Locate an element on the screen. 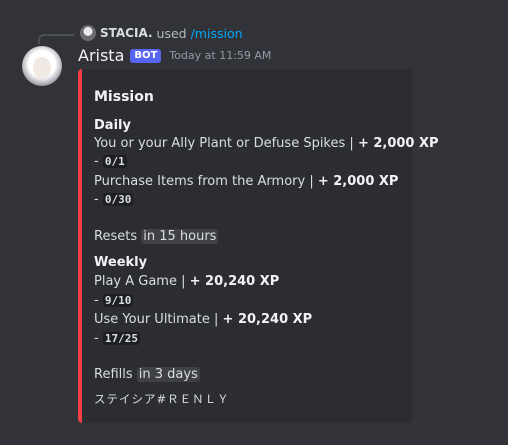 The image size is (508, 445). weekly-task-2: Use Your Ultimate | + 20,240 XP is located at coordinates (203, 320).